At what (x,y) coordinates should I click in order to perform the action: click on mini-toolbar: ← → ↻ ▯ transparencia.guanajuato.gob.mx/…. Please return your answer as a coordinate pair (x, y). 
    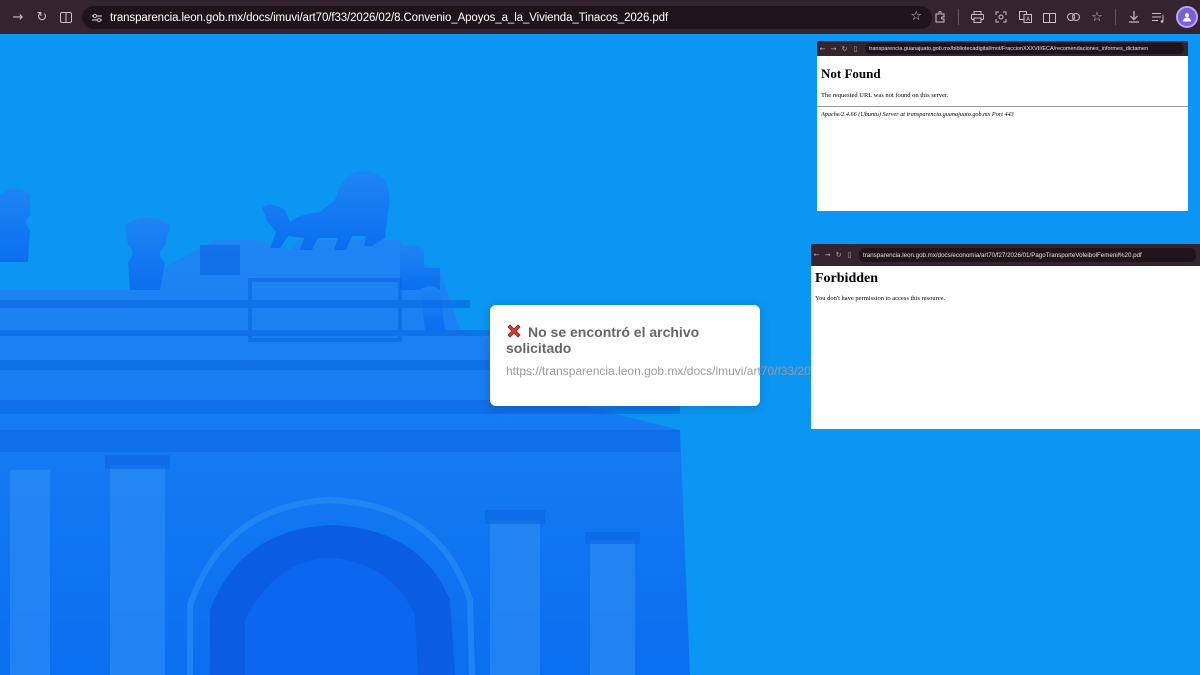
    Looking at the image, I should click on (1002, 48).